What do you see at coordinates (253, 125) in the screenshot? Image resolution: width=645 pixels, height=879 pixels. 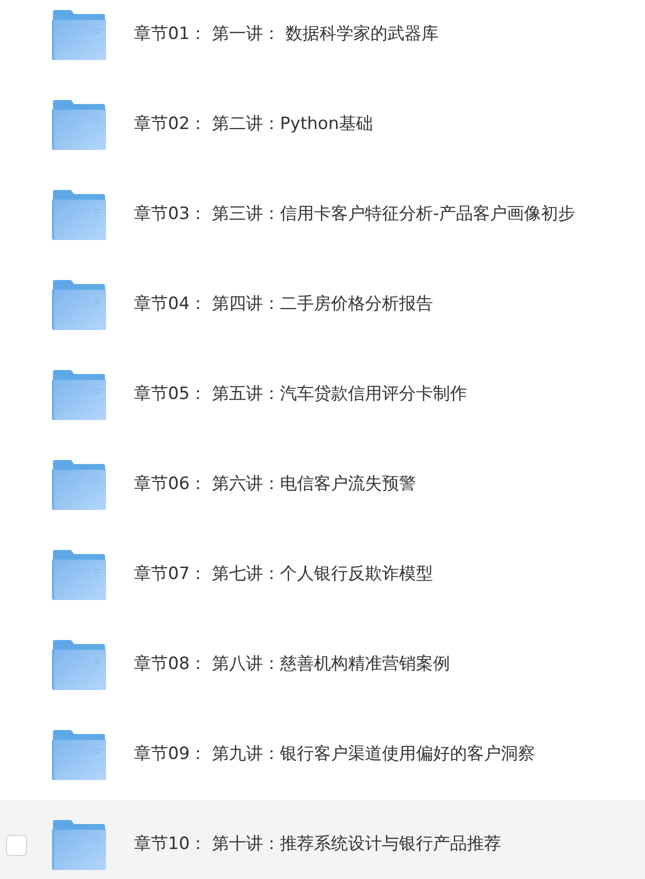 I see `folder-name: 章节02： 第二讲：Python基础` at bounding box center [253, 125].